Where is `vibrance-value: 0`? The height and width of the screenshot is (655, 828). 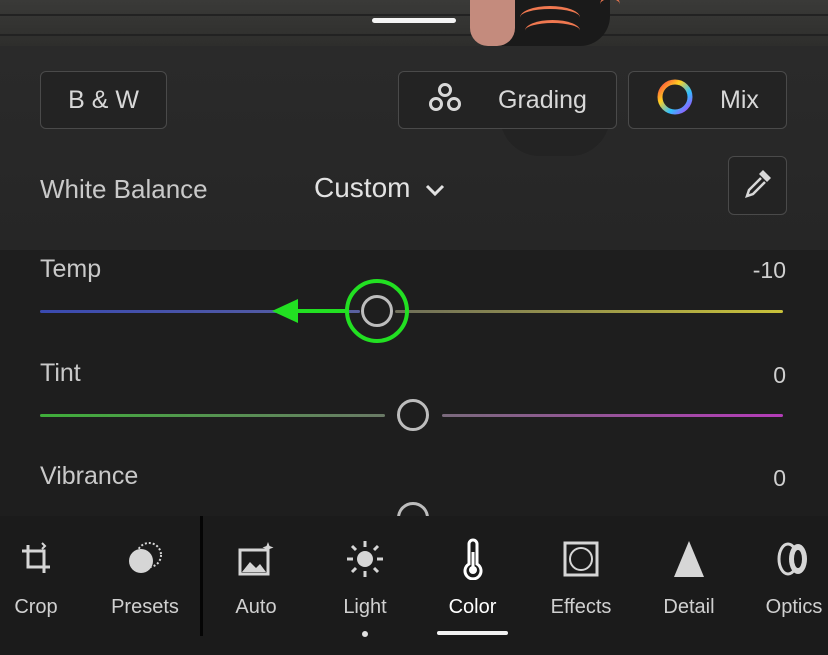 vibrance-value: 0 is located at coordinates (779, 478).